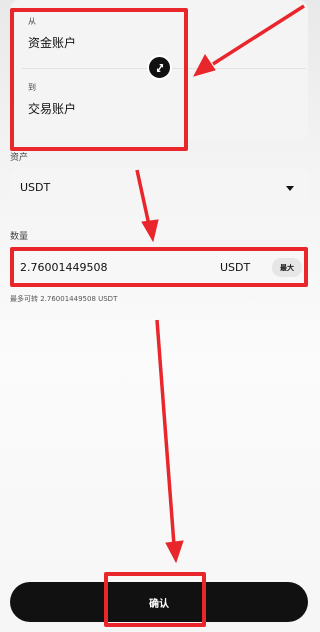 The image size is (320, 632). What do you see at coordinates (159, 602) in the screenshot?
I see `confirm-button: 确认` at bounding box center [159, 602].